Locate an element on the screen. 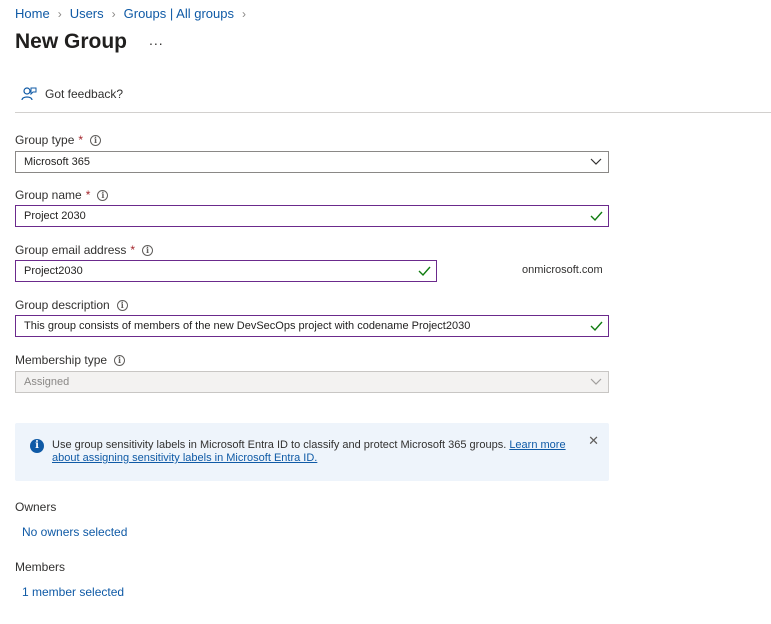  group-description-label: Group description i is located at coordinates (71, 305).